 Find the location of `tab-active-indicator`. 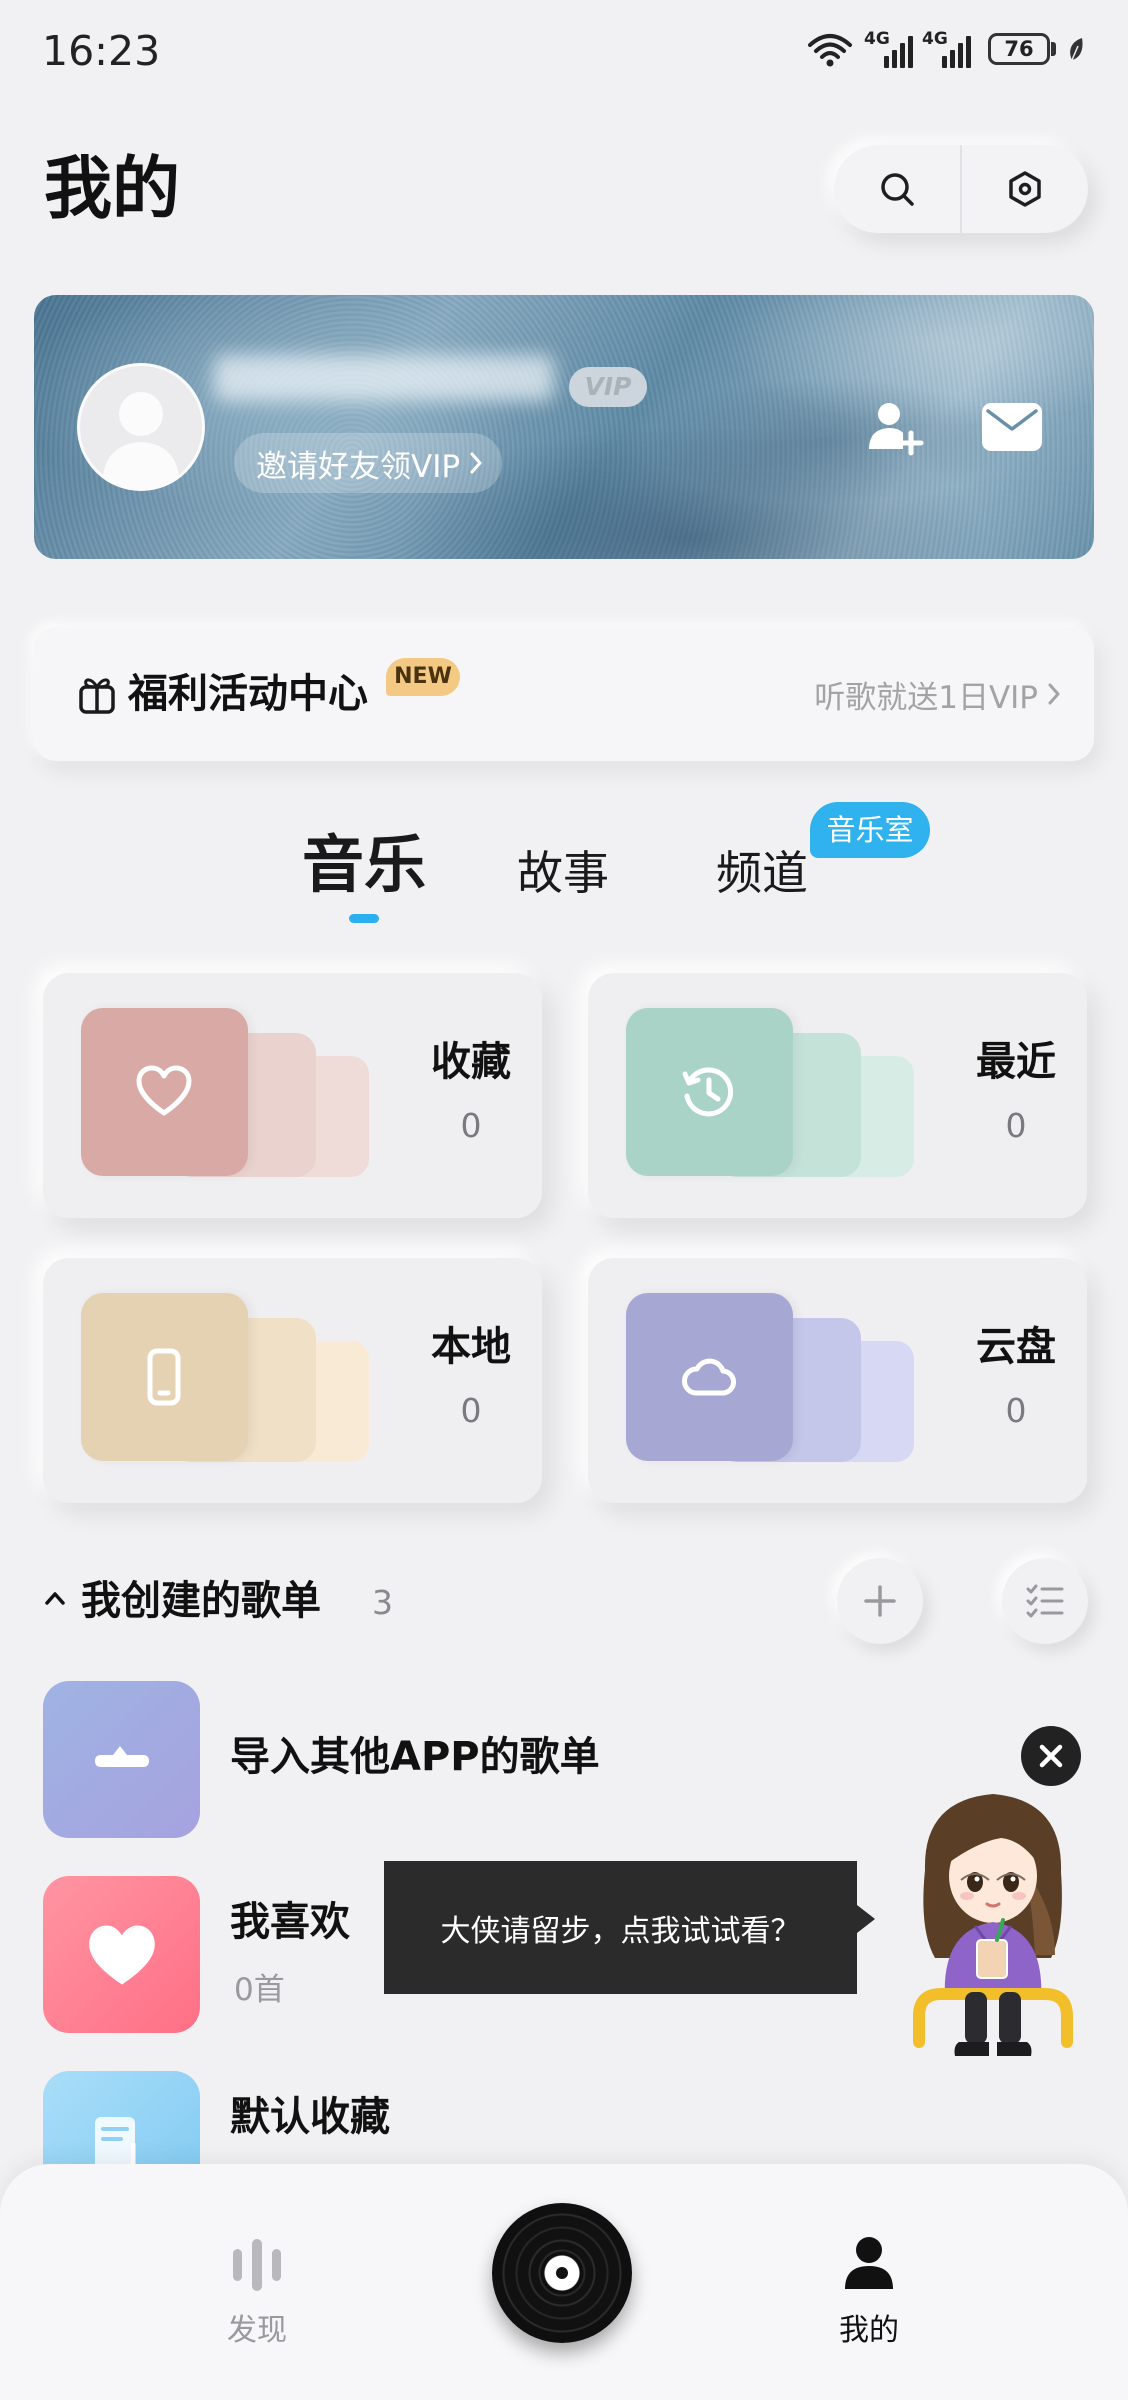

tab-active-indicator is located at coordinates (364, 918).